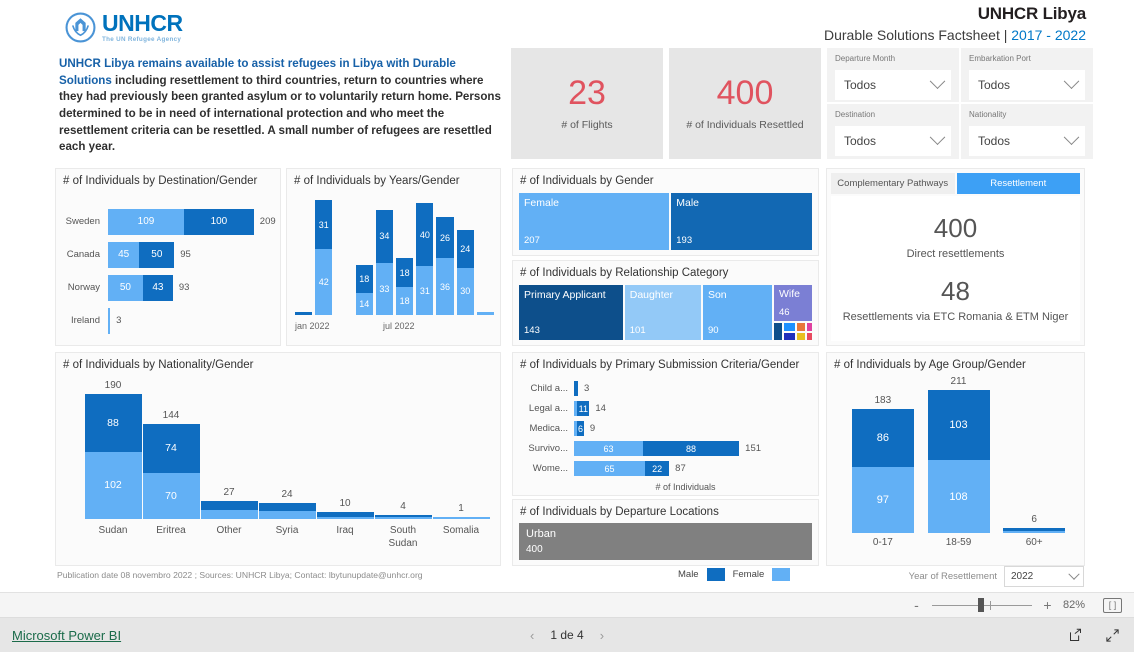  Describe the element at coordinates (425, 290) in the screenshot. I see `bar-segment-female: 31` at that location.